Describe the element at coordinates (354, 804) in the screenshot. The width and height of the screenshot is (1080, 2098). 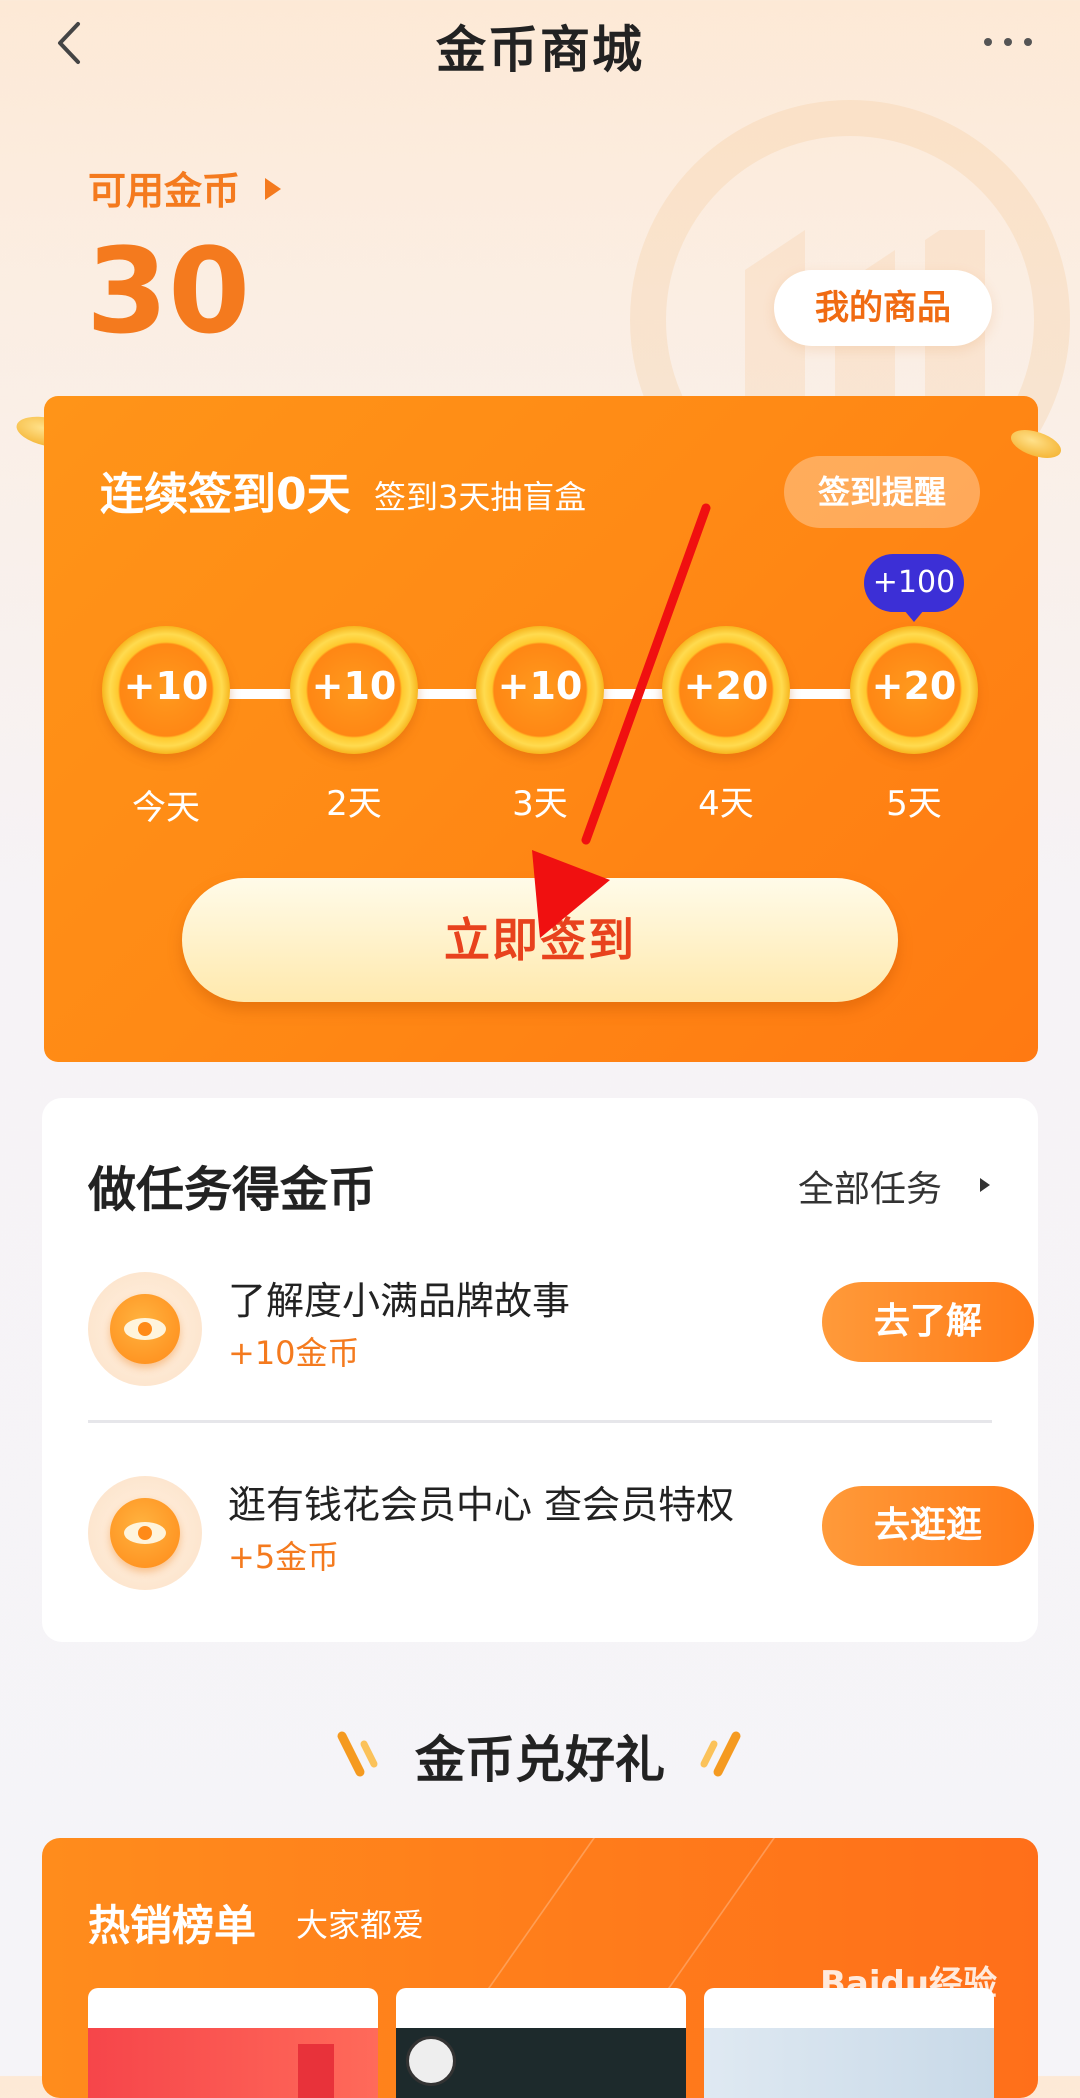
I see `day-label: 2天` at that location.